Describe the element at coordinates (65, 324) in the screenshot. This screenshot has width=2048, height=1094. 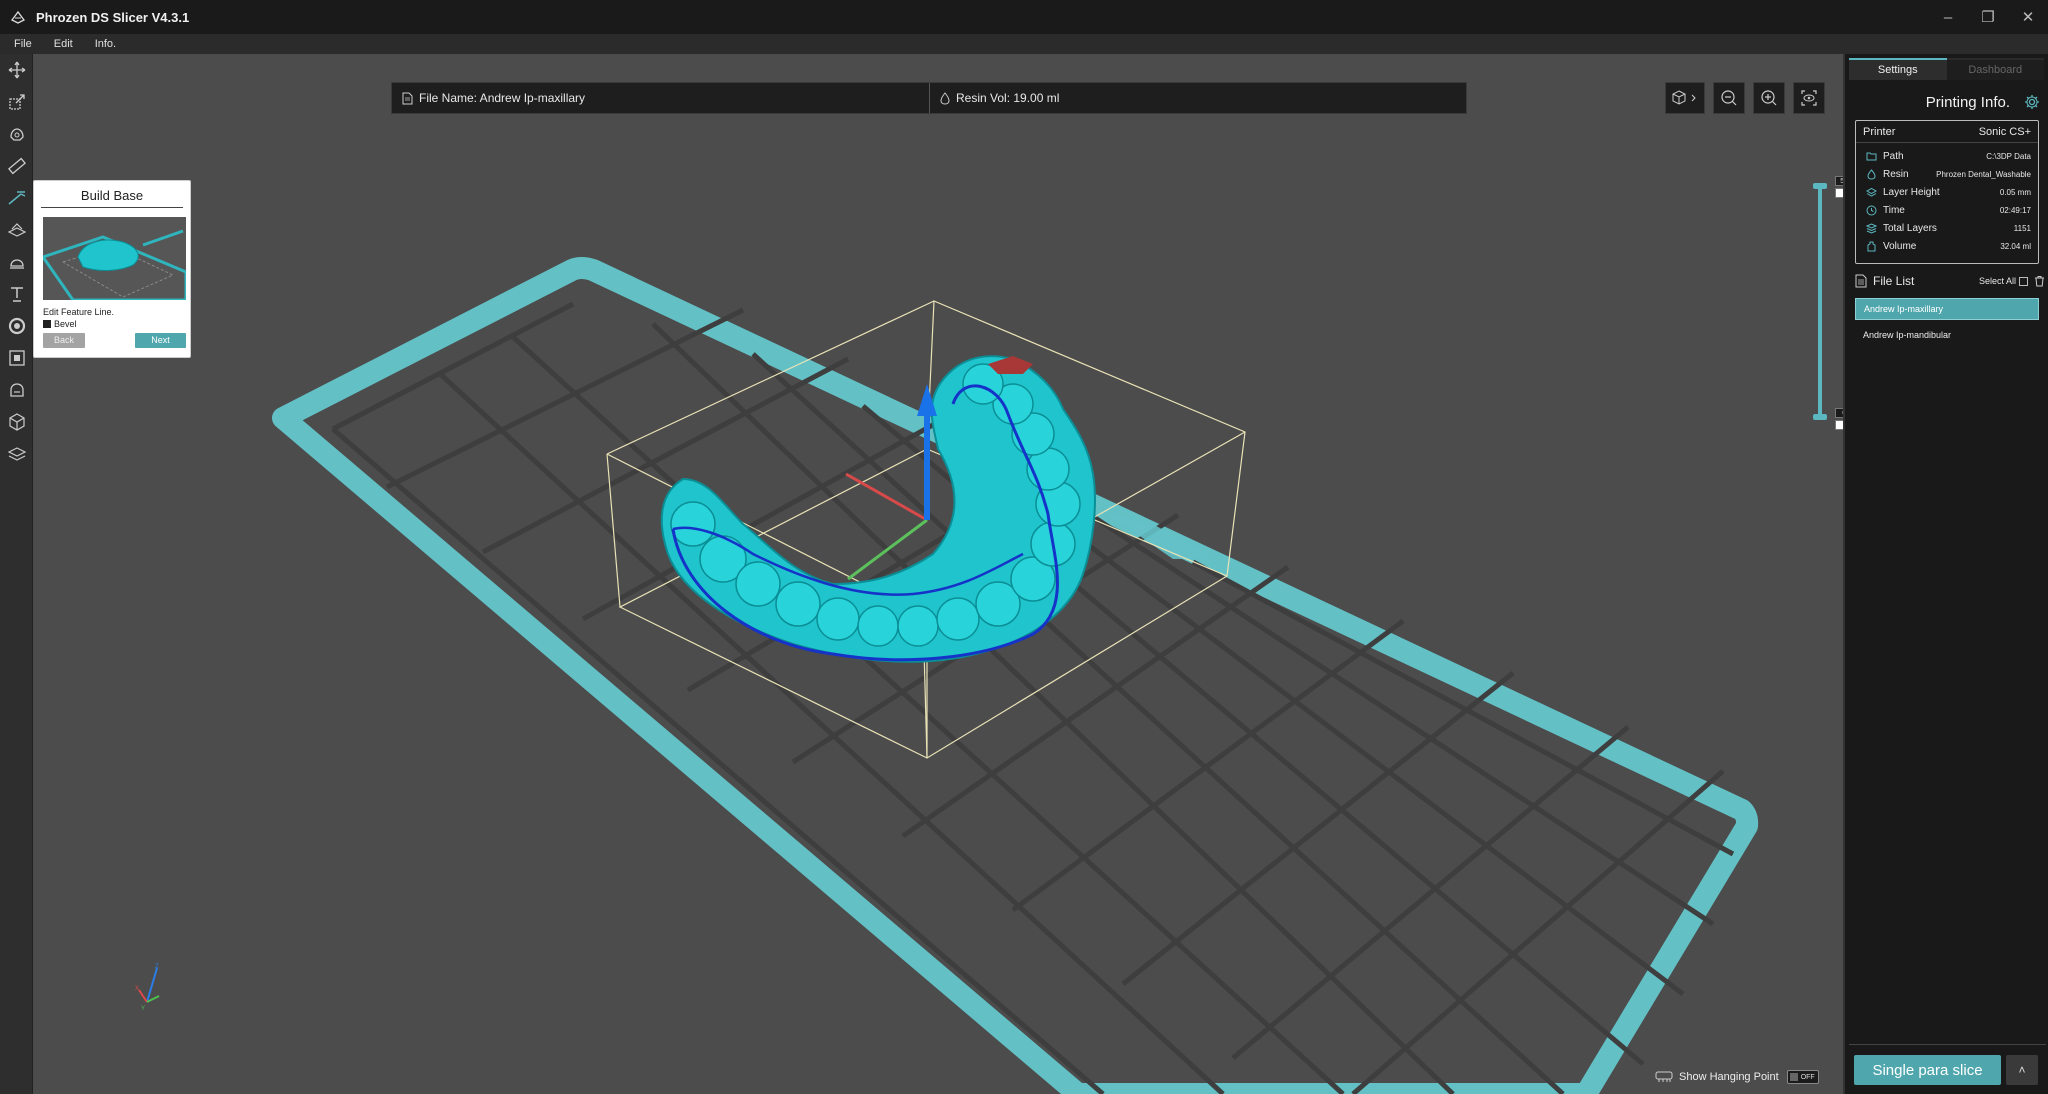
I see `bevel-label: Bevel` at that location.